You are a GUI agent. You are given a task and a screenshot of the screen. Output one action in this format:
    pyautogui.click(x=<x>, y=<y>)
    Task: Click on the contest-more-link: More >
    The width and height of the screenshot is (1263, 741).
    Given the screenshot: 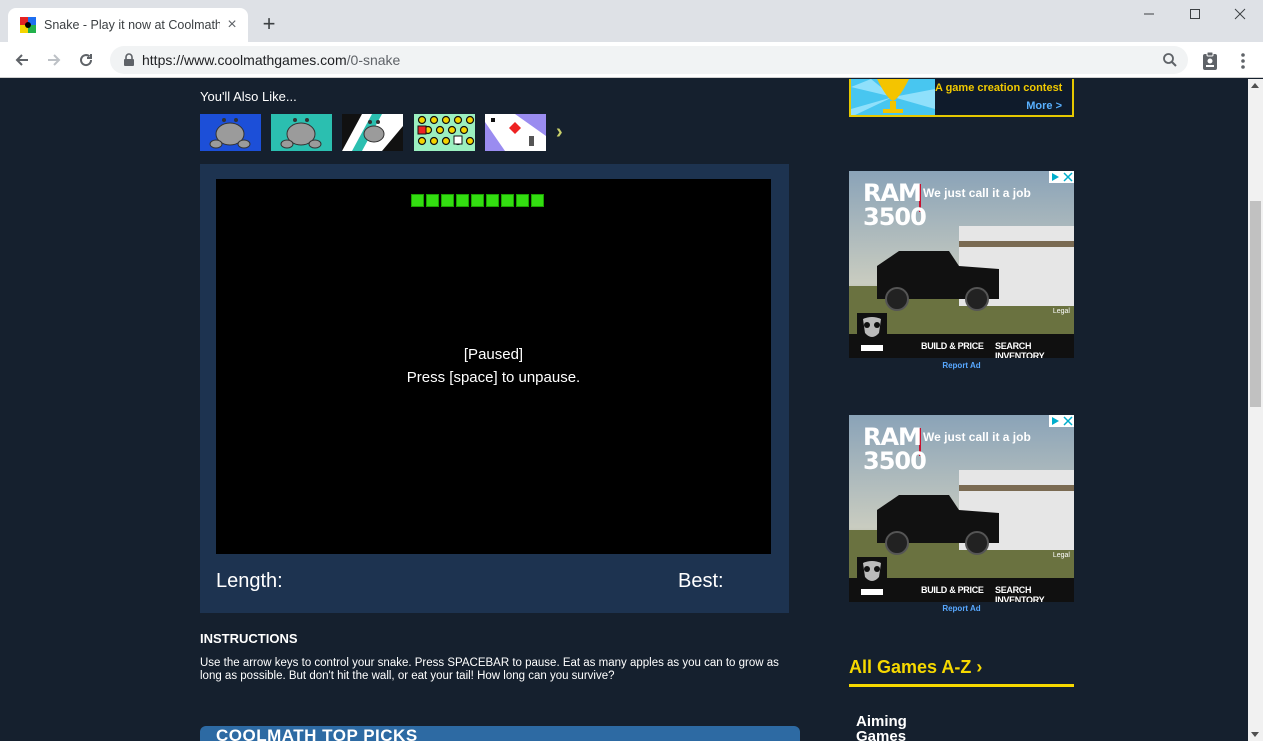 What is the action you would take?
    pyautogui.click(x=1044, y=106)
    